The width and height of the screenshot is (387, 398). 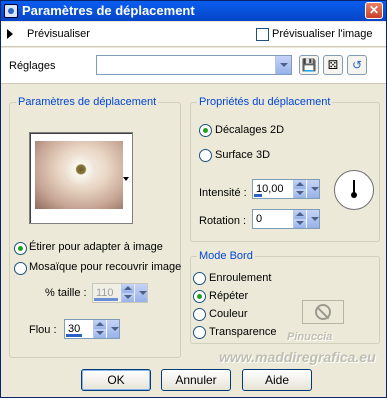 I want to click on repeat-label: Répéter, so click(x=228, y=296).